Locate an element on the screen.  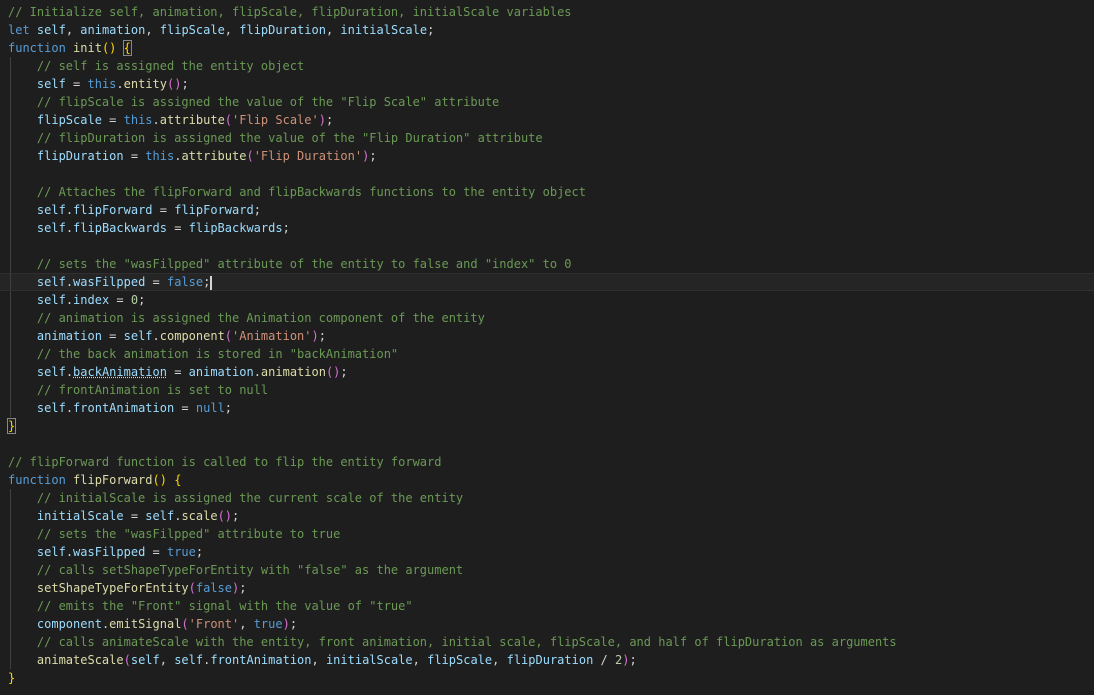
code-line: animation = self.component('Animation'); is located at coordinates (547, 336).